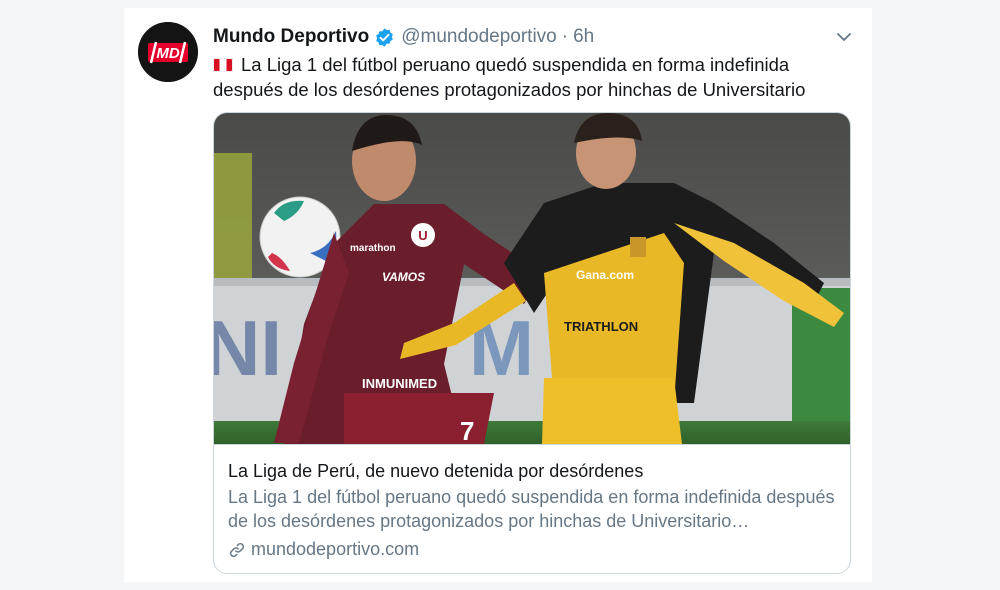 The width and height of the screenshot is (1000, 590). Describe the element at coordinates (479, 37) in the screenshot. I see `user-handle: @mundodeportivo` at that location.